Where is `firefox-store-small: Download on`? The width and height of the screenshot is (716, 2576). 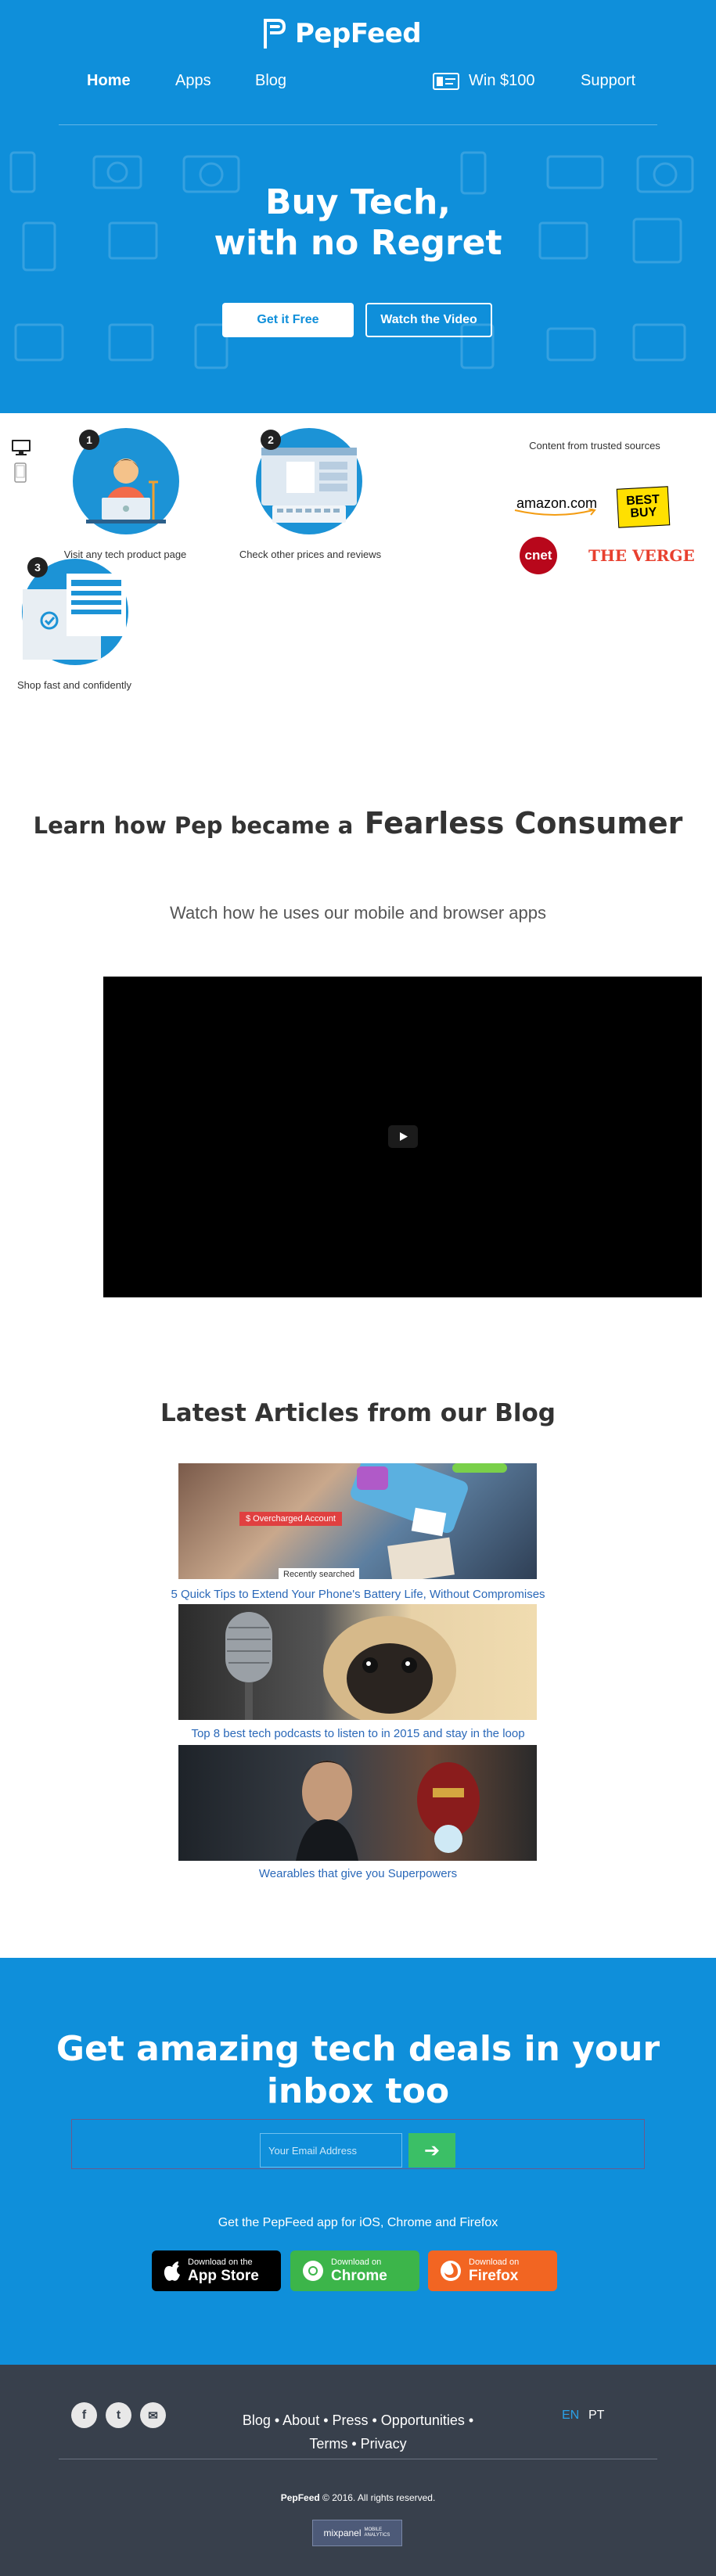
firefox-store-small: Download on is located at coordinates (494, 2262).